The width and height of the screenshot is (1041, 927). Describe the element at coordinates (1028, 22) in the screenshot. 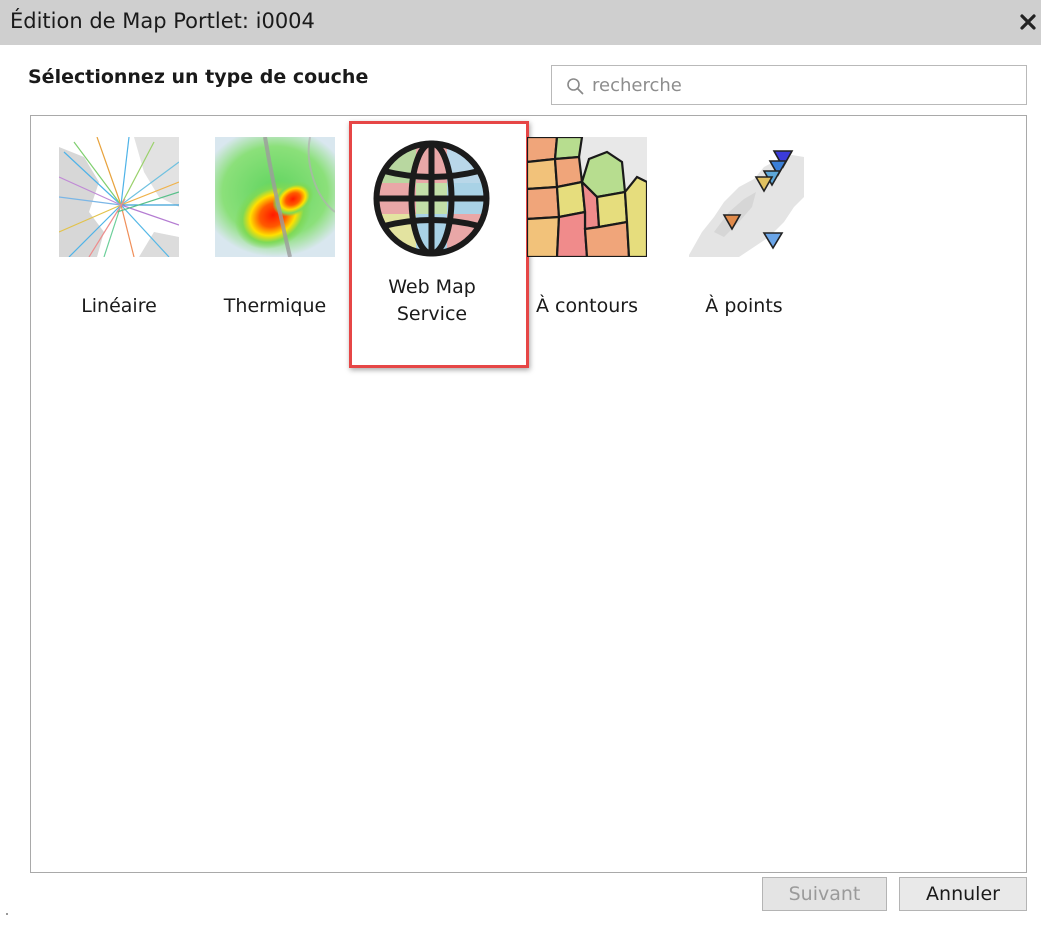

I see `close-icon` at that location.